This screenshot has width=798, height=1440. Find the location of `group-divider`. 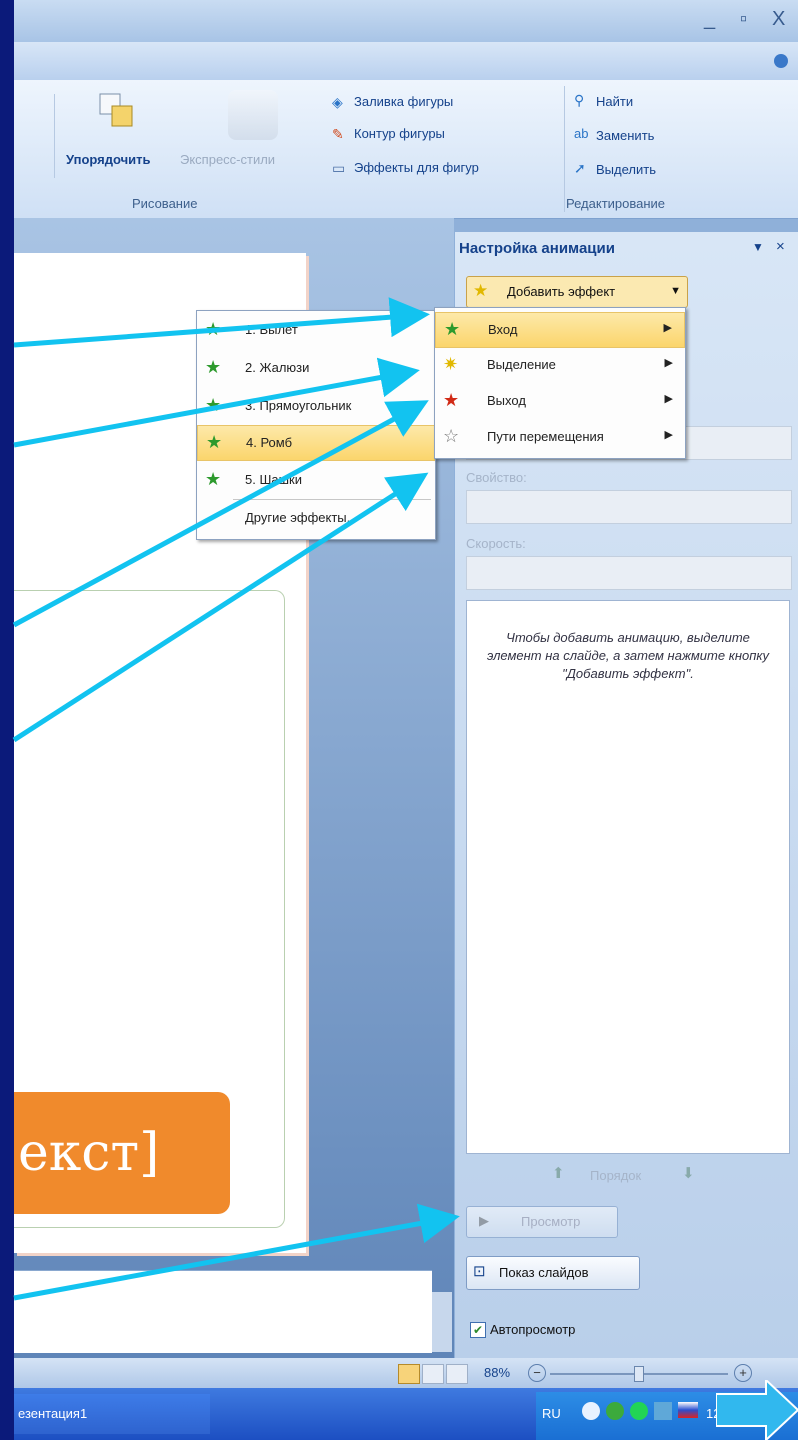

group-divider is located at coordinates (564, 149).